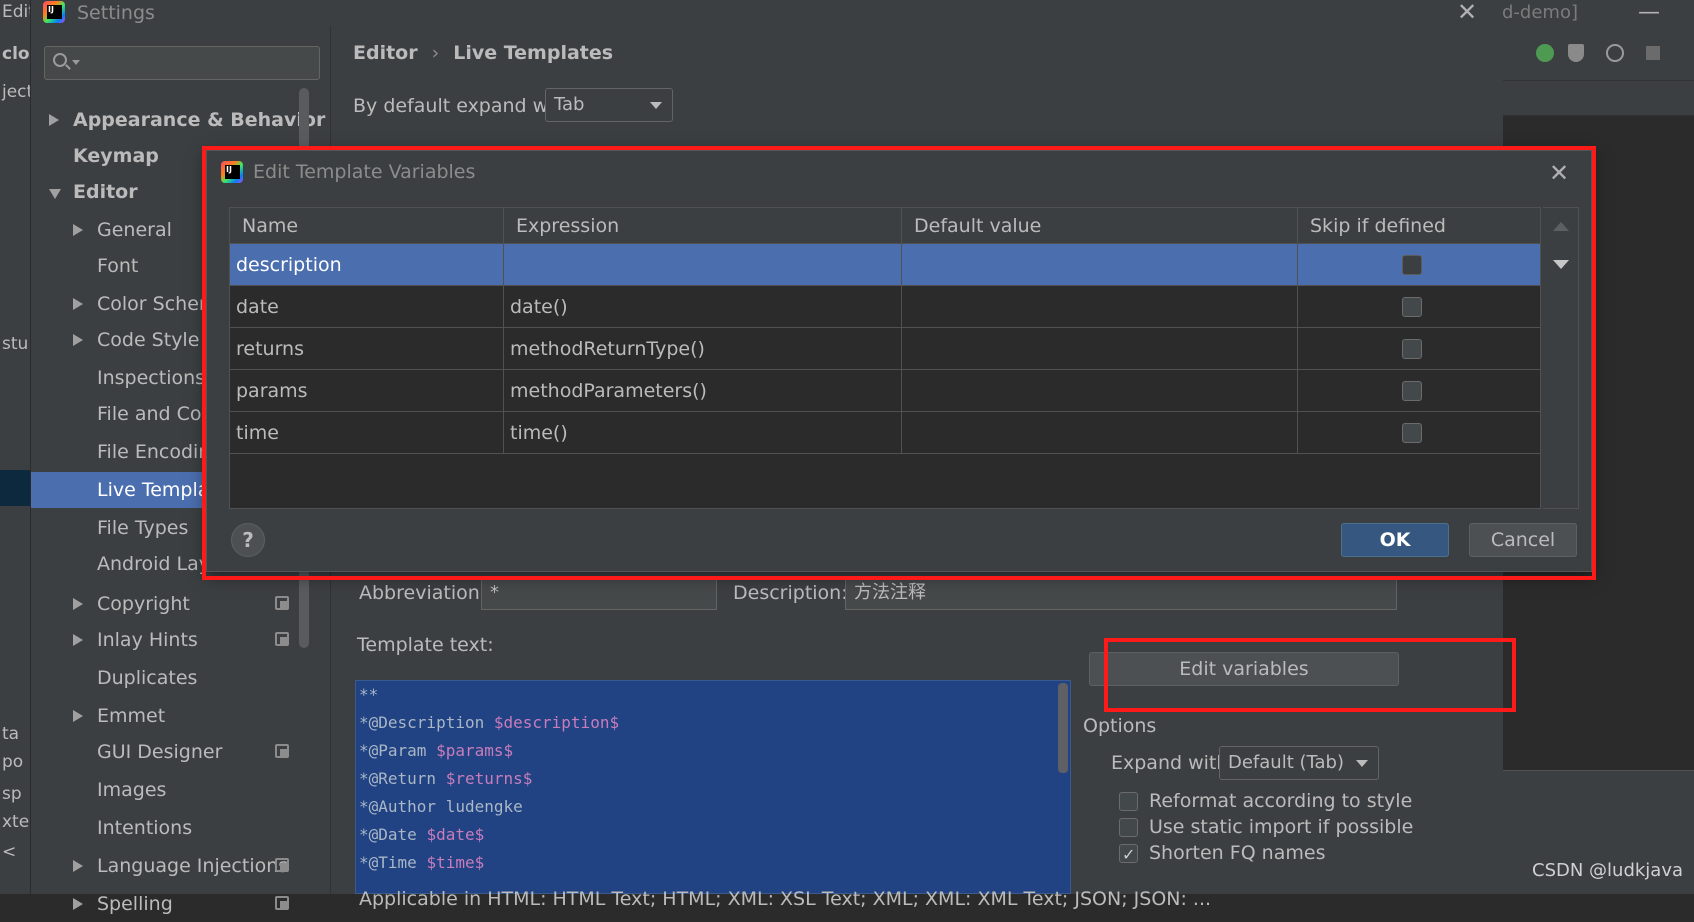  Describe the element at coordinates (1545, 53) in the screenshot. I see `debug-icon` at that location.